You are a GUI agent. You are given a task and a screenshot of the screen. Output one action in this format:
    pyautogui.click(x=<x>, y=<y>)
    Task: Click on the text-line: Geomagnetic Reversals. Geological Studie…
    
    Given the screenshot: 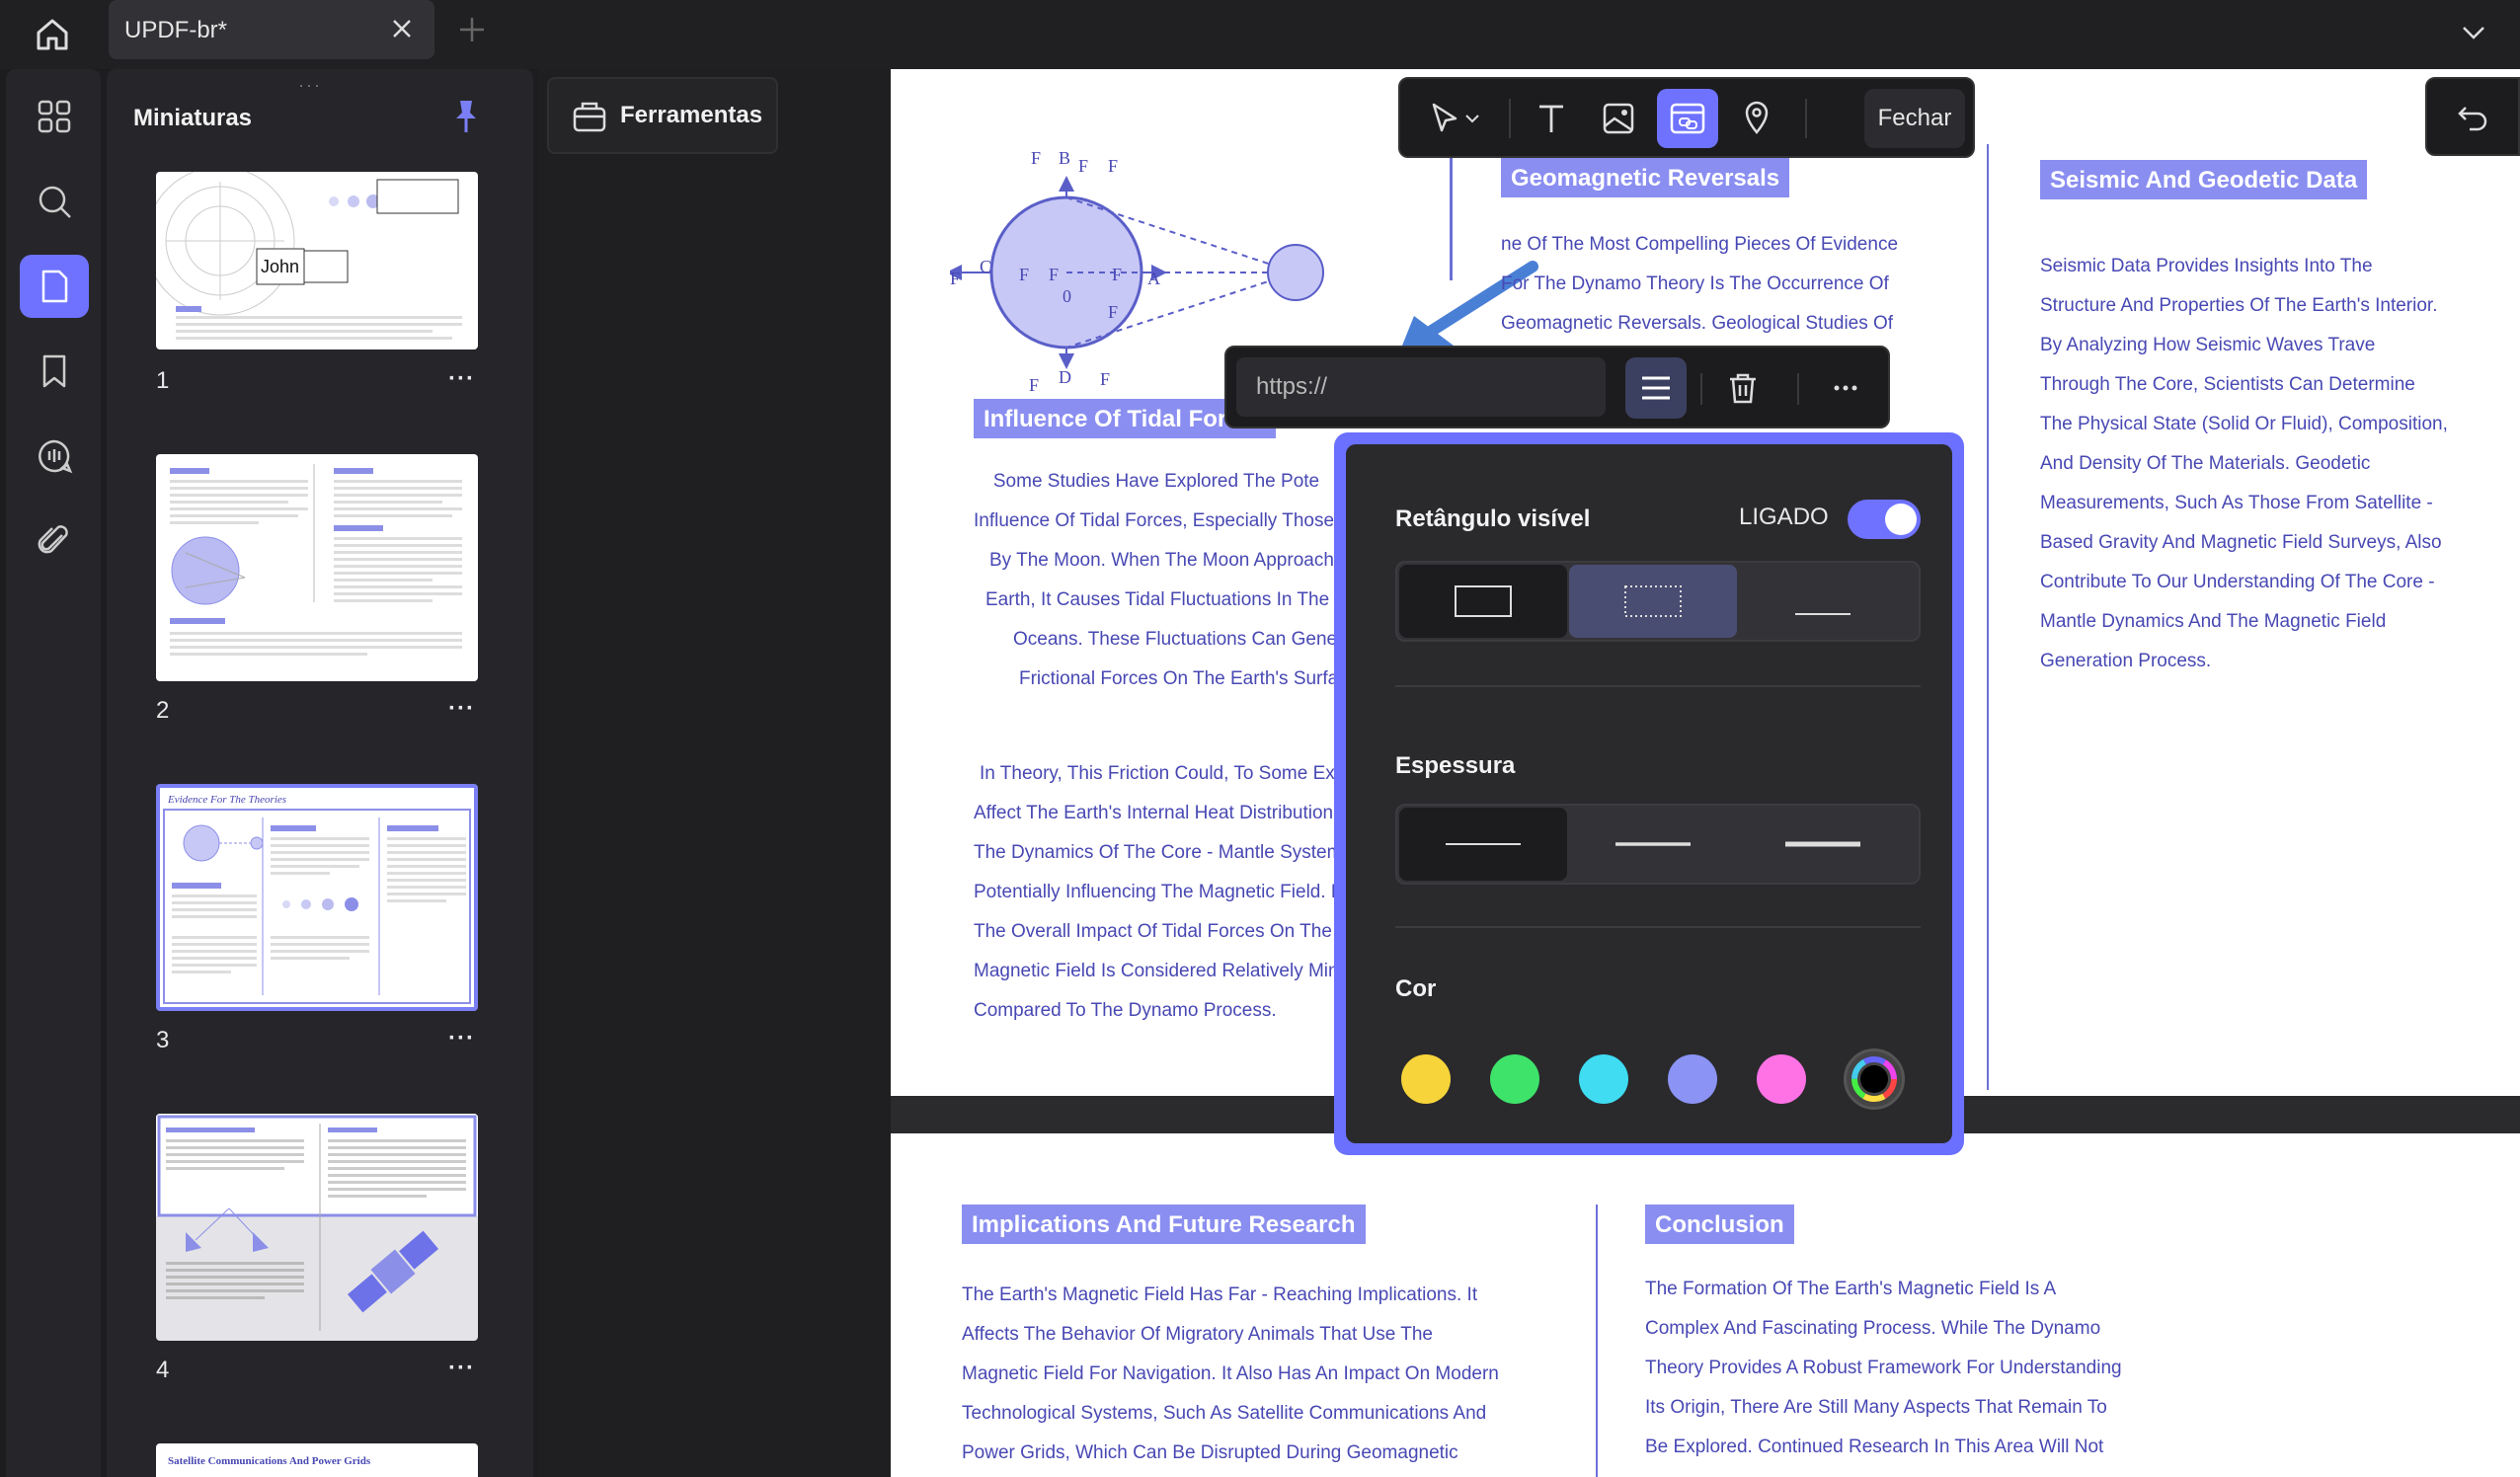 What is the action you would take?
    pyautogui.click(x=1697, y=323)
    